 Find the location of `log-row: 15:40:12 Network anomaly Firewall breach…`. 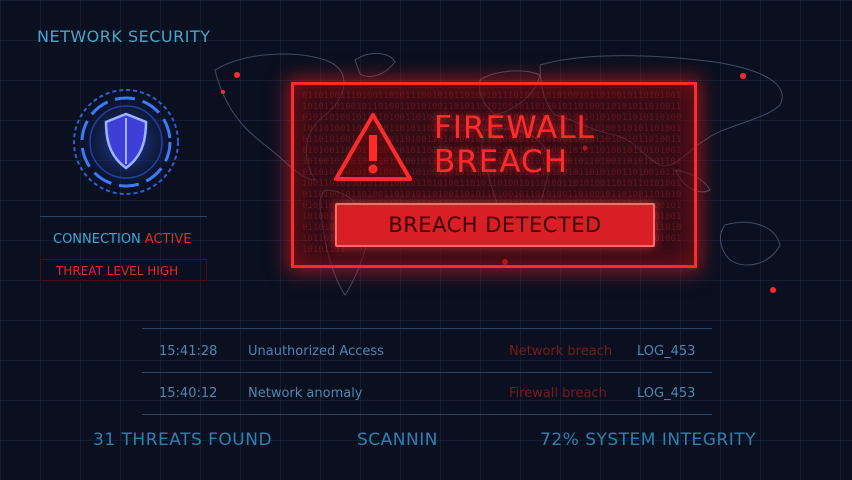

log-row: 15:40:12 Network anomaly Firewall breach… is located at coordinates (427, 395).